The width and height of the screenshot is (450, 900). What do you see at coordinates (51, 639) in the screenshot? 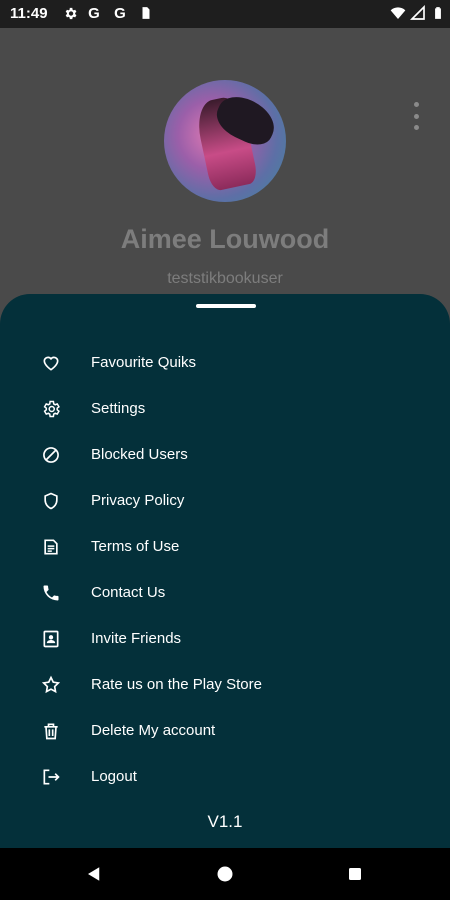
I see `contact-card-icon` at bounding box center [51, 639].